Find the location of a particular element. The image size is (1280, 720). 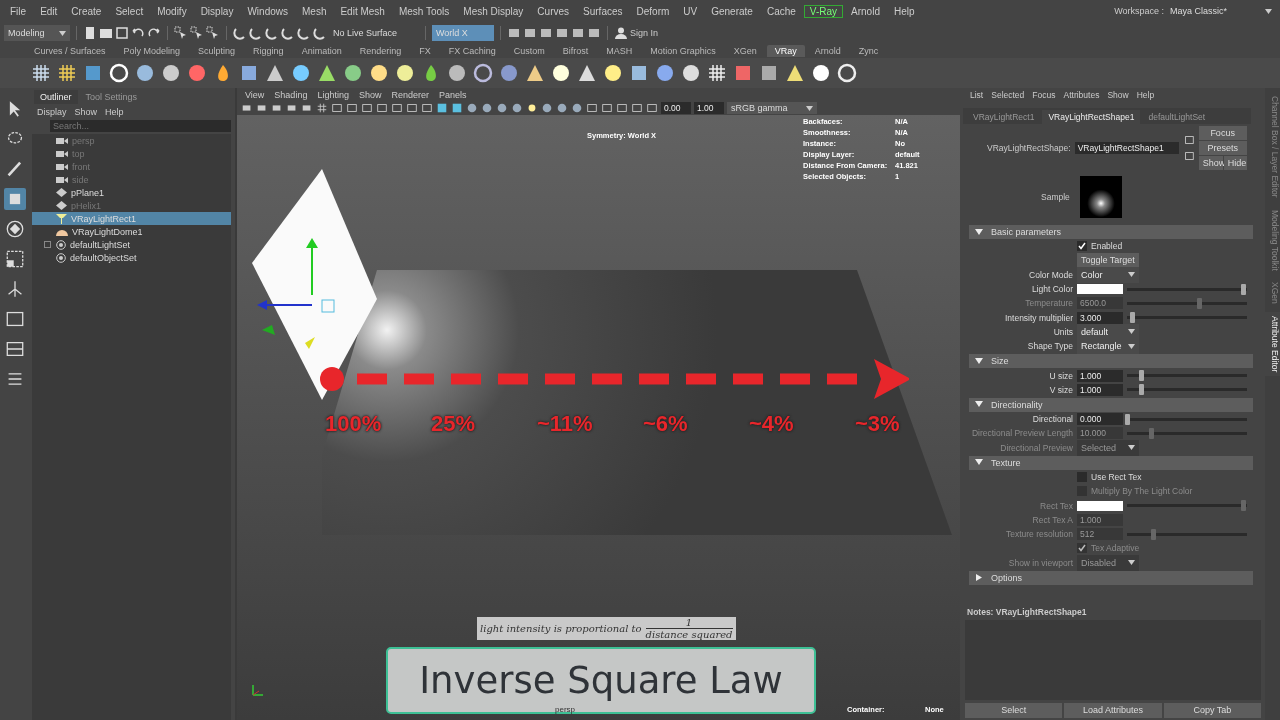

menu-item: Generate is located at coordinates (732, 11).